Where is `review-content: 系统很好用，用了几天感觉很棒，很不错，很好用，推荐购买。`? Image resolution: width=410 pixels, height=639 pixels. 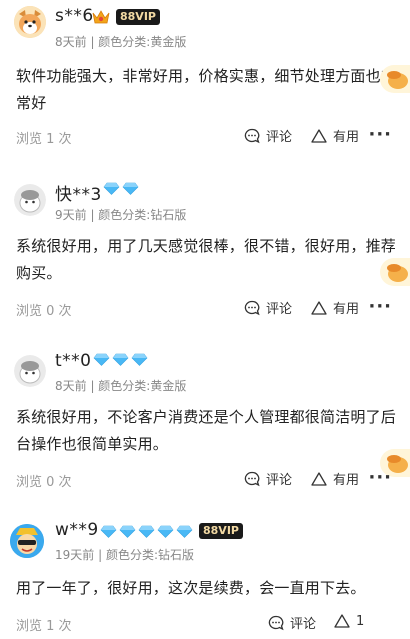 review-content: 系统很好用，用了几天感觉很棒，很不错，很好用，推荐购买。 is located at coordinates (206, 259).